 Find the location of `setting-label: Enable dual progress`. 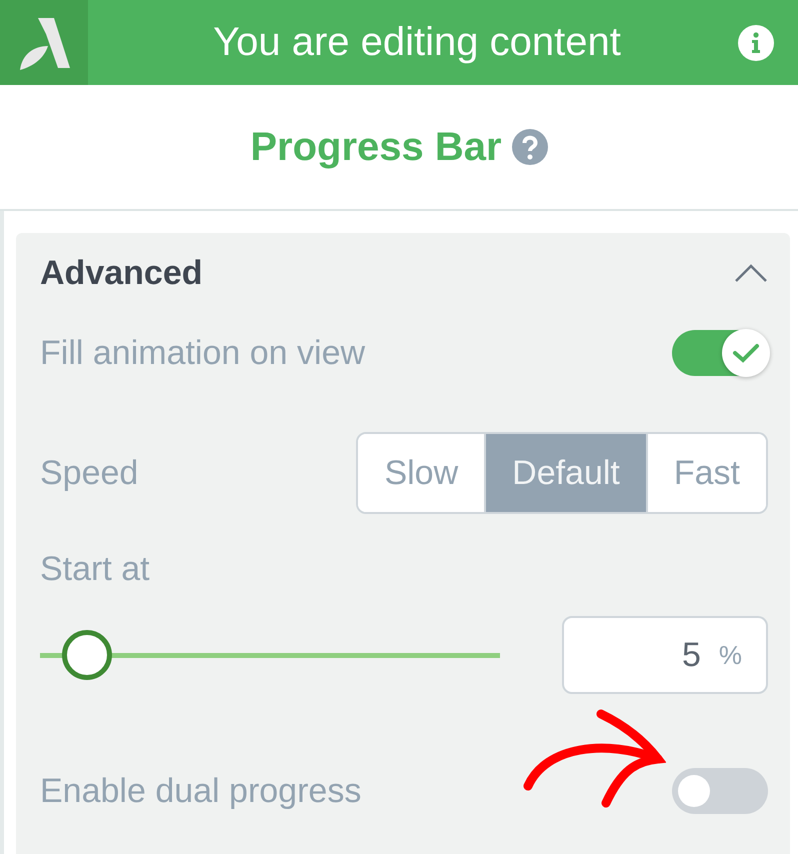

setting-label: Enable dual progress is located at coordinates (201, 791).